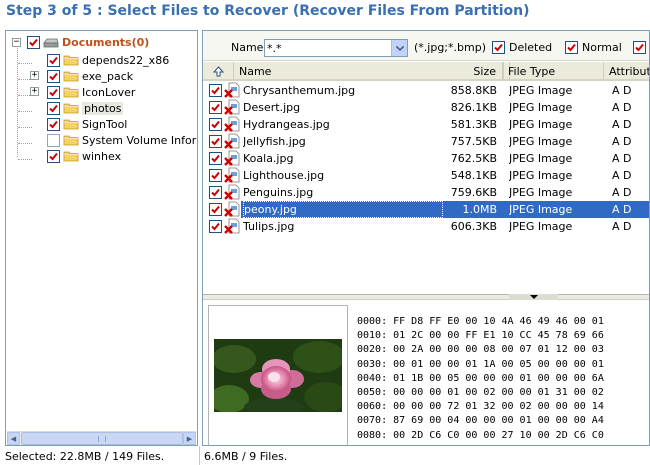  What do you see at coordinates (639, 47) in the screenshot?
I see `extra-filter-checkbox` at bounding box center [639, 47].